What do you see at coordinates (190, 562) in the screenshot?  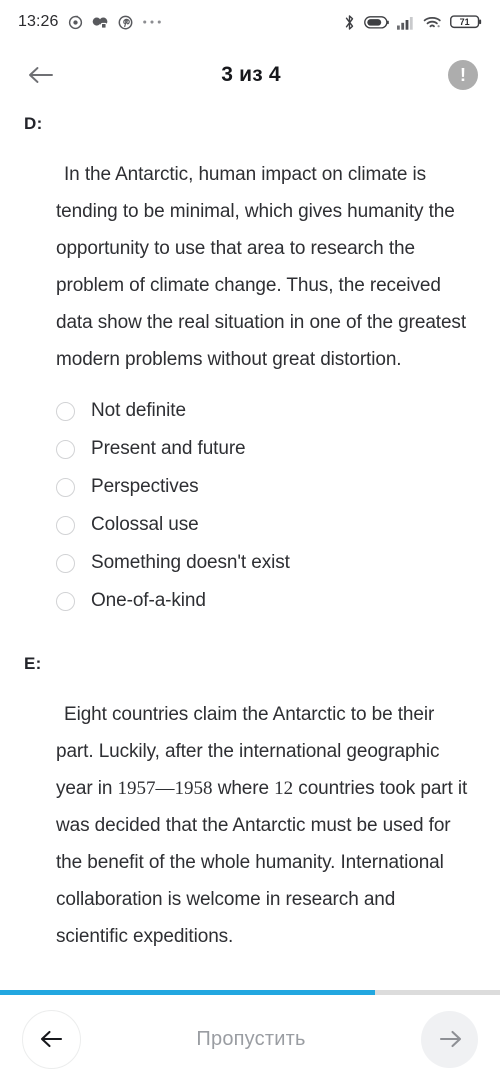 I see `option-label: Something doesn't exist` at bounding box center [190, 562].